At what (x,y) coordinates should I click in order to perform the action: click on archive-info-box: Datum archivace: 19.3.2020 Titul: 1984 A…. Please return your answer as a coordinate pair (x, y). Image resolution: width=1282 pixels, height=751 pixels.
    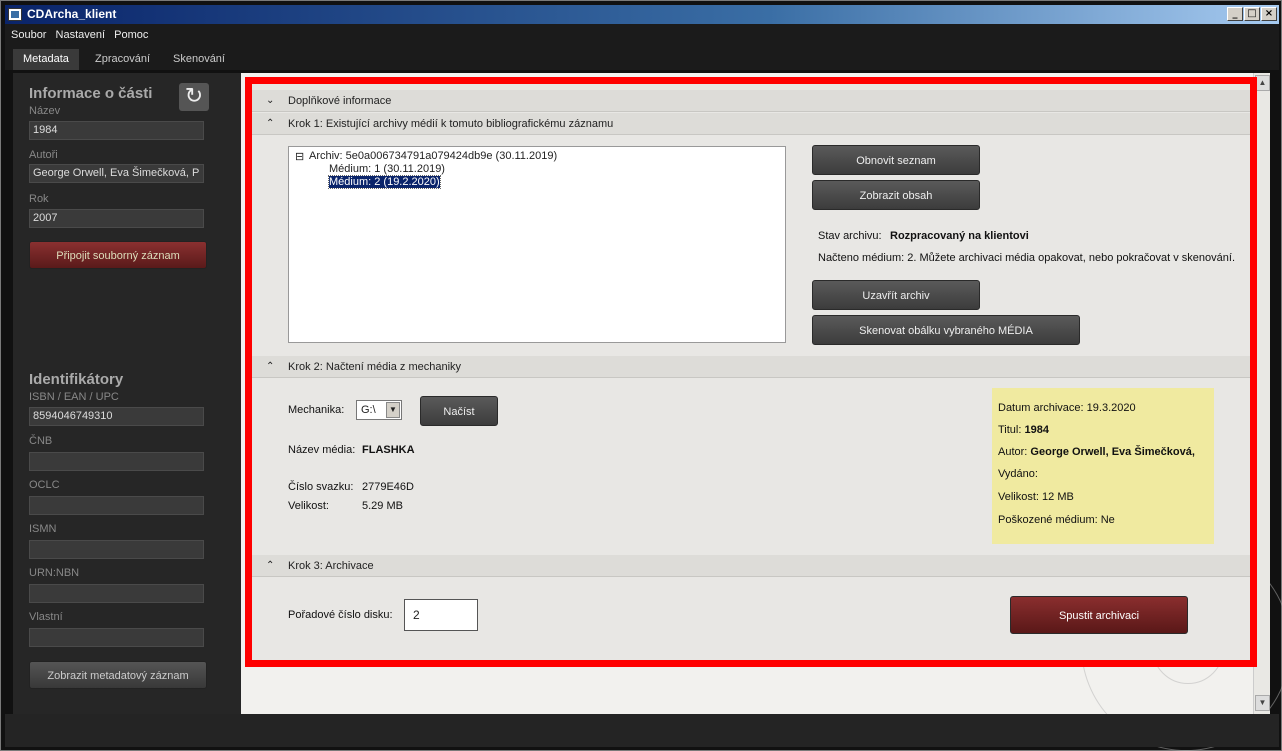
    Looking at the image, I should click on (1103, 466).